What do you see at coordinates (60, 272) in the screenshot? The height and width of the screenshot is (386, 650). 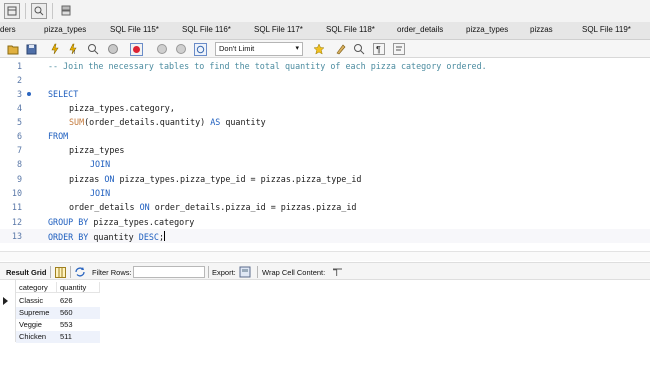 I see `grid-view-icon` at bounding box center [60, 272].